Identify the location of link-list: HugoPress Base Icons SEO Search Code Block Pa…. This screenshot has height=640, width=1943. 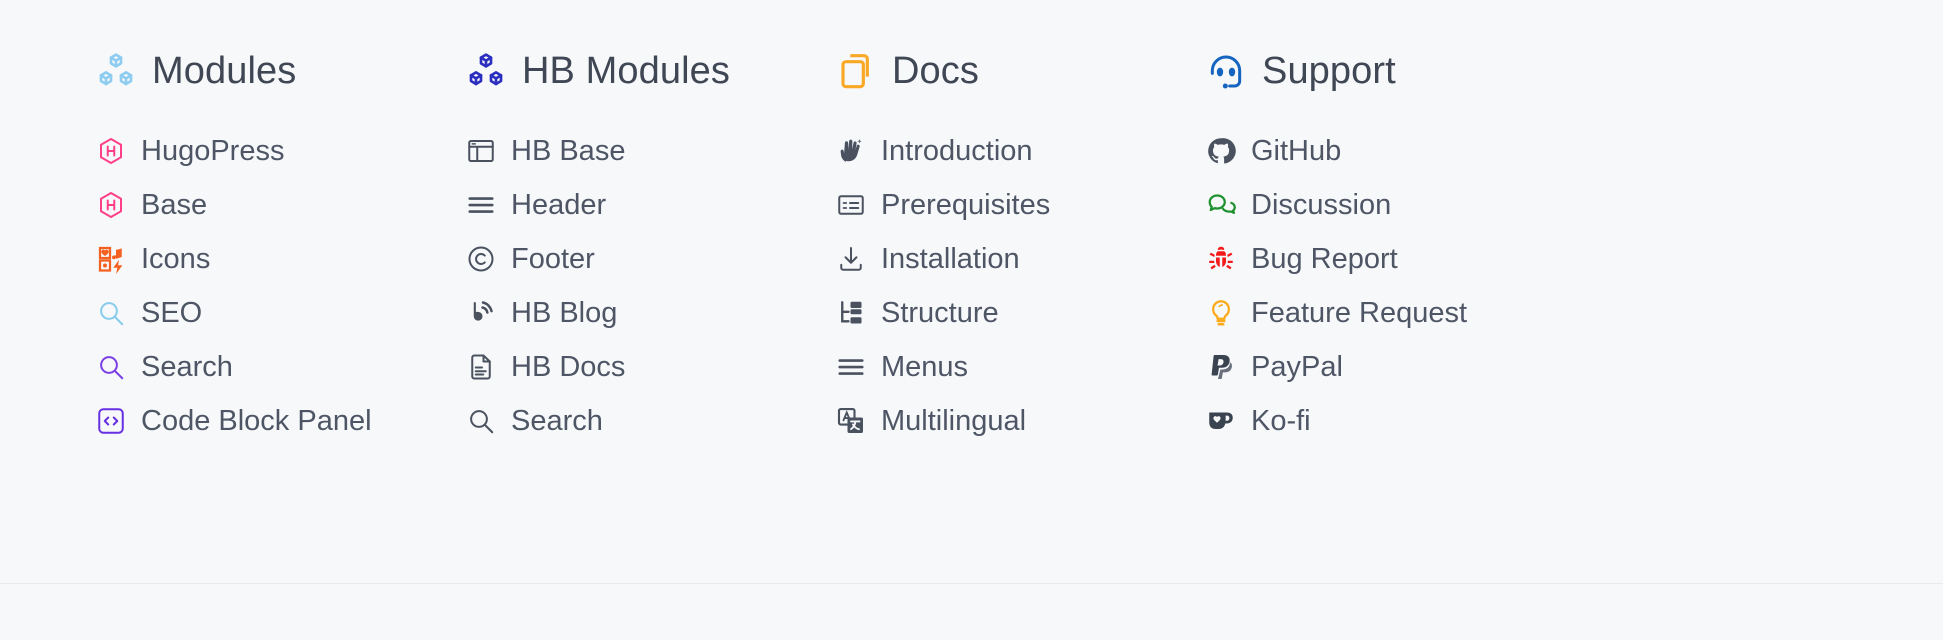
(281, 286).